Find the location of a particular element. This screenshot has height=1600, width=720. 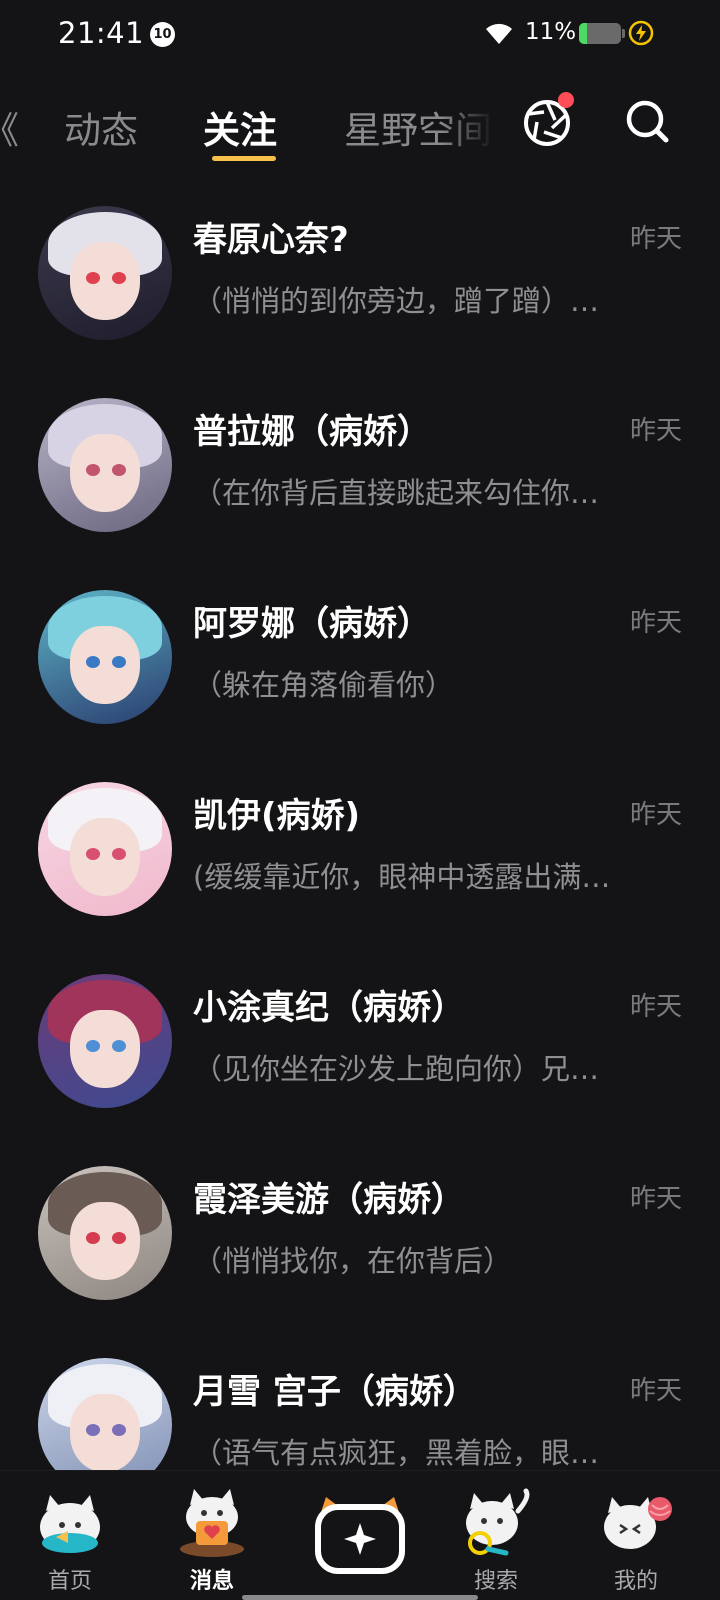

chat-row: 阿罗娜（病娇） 昨天 （躲在角落偷看你） is located at coordinates (360, 668).